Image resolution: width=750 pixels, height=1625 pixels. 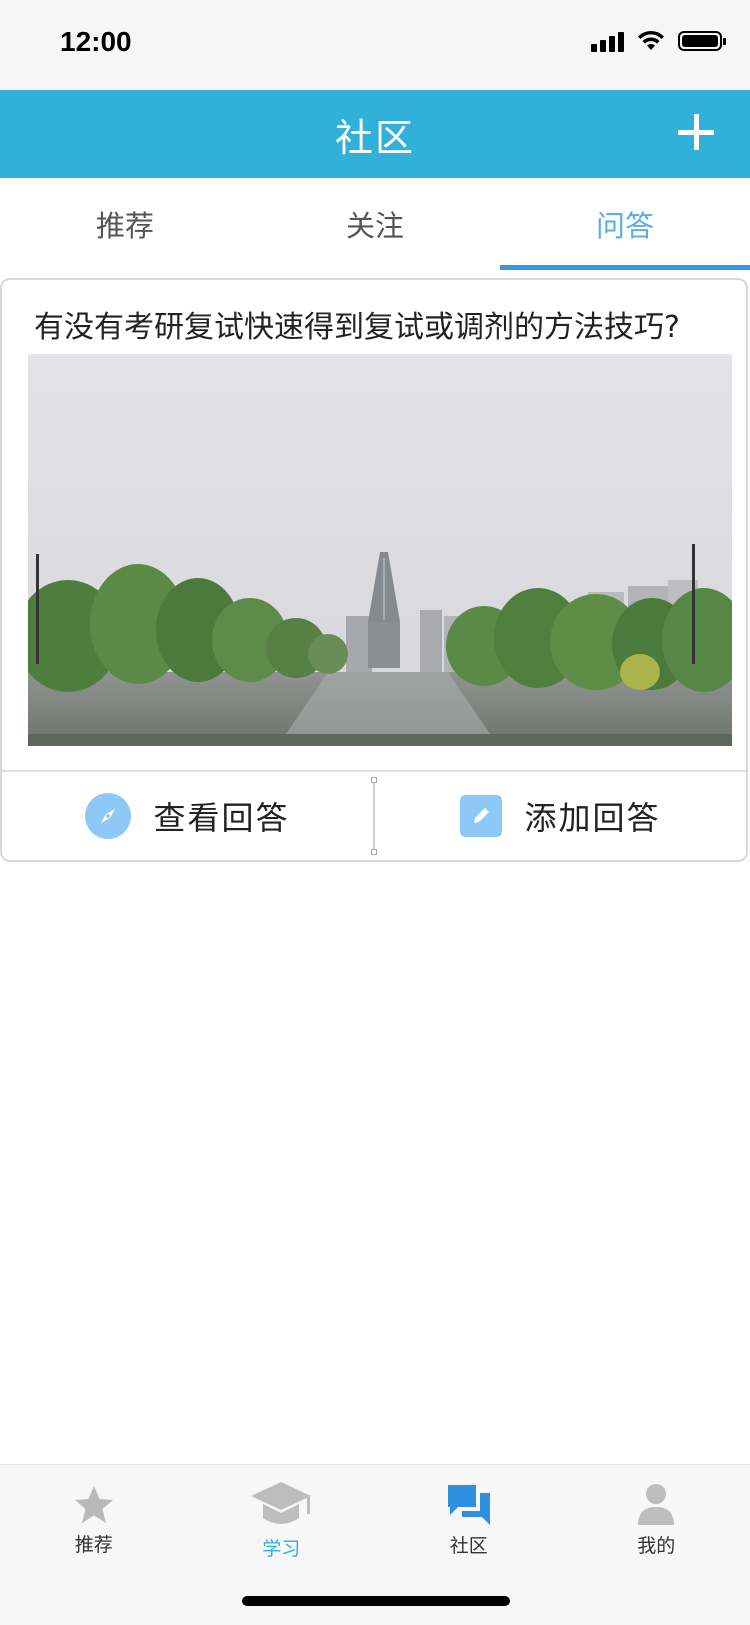 I want to click on tab-list: 推荐 关注 问答, so click(x=375, y=224).